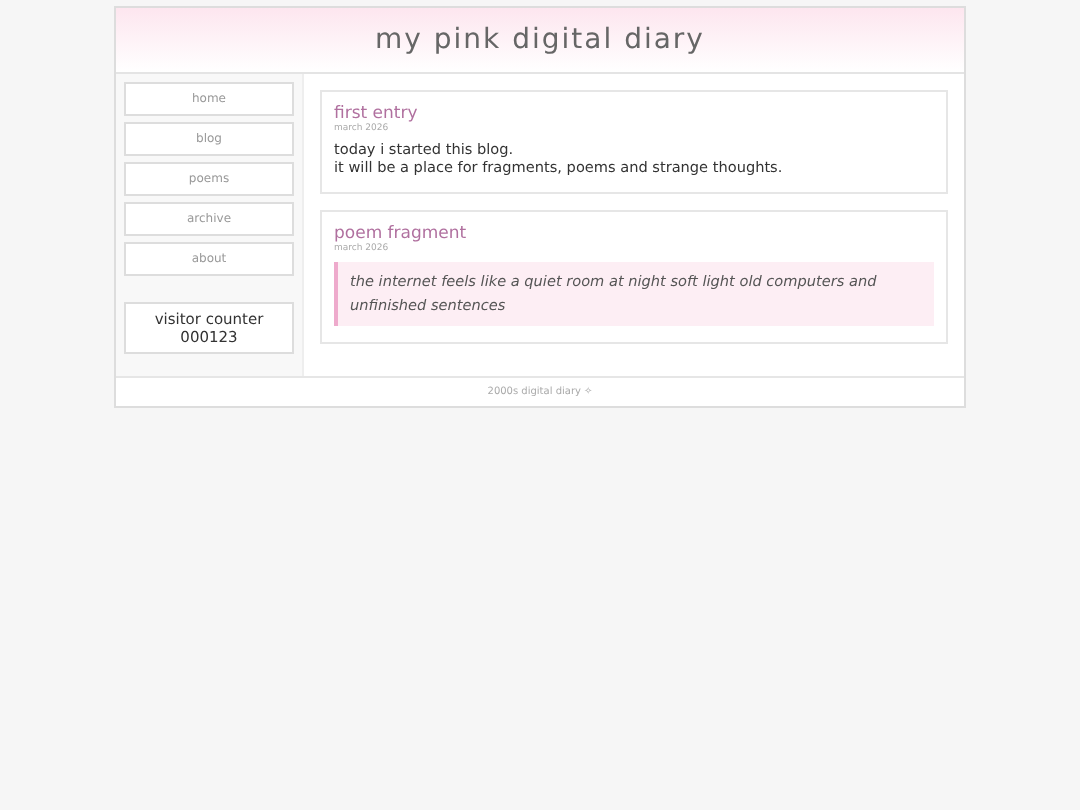 Image resolution: width=1080 pixels, height=810 pixels. What do you see at coordinates (377, 114) in the screenshot?
I see `post-title: first entry` at bounding box center [377, 114].